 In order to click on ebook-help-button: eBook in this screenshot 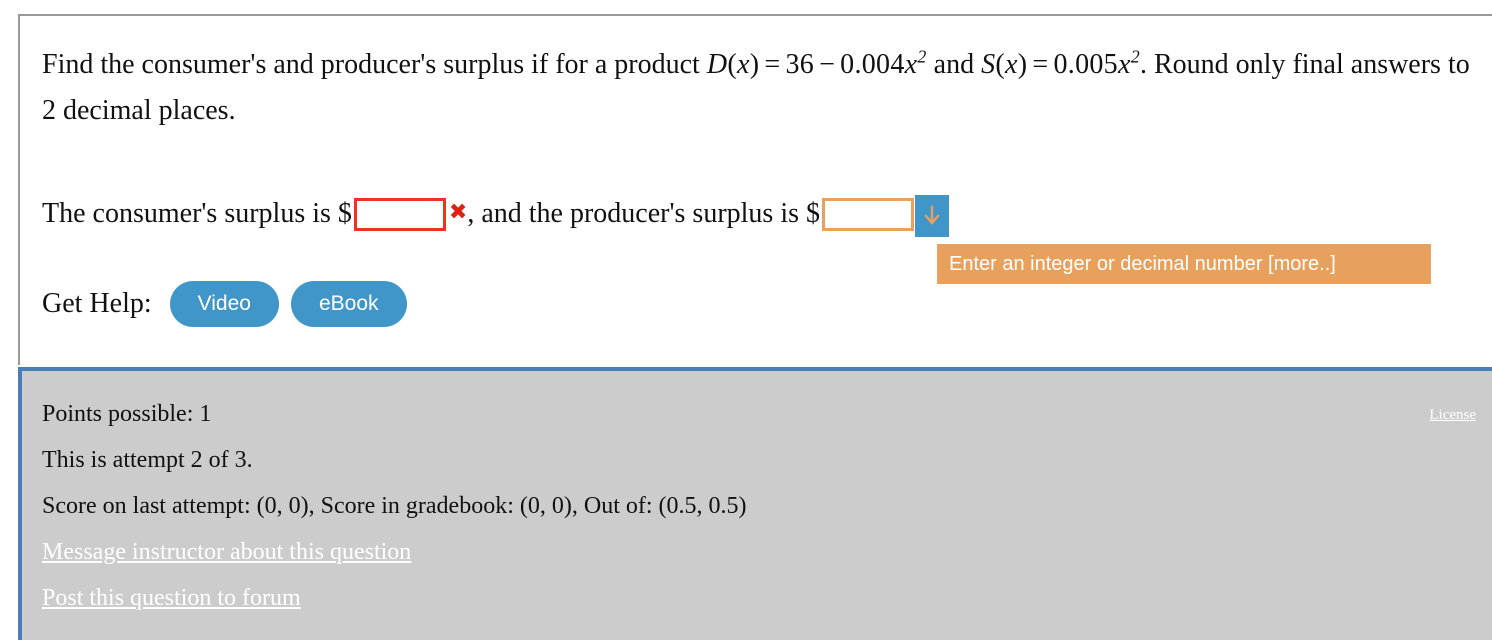, I will do `click(348, 304)`.